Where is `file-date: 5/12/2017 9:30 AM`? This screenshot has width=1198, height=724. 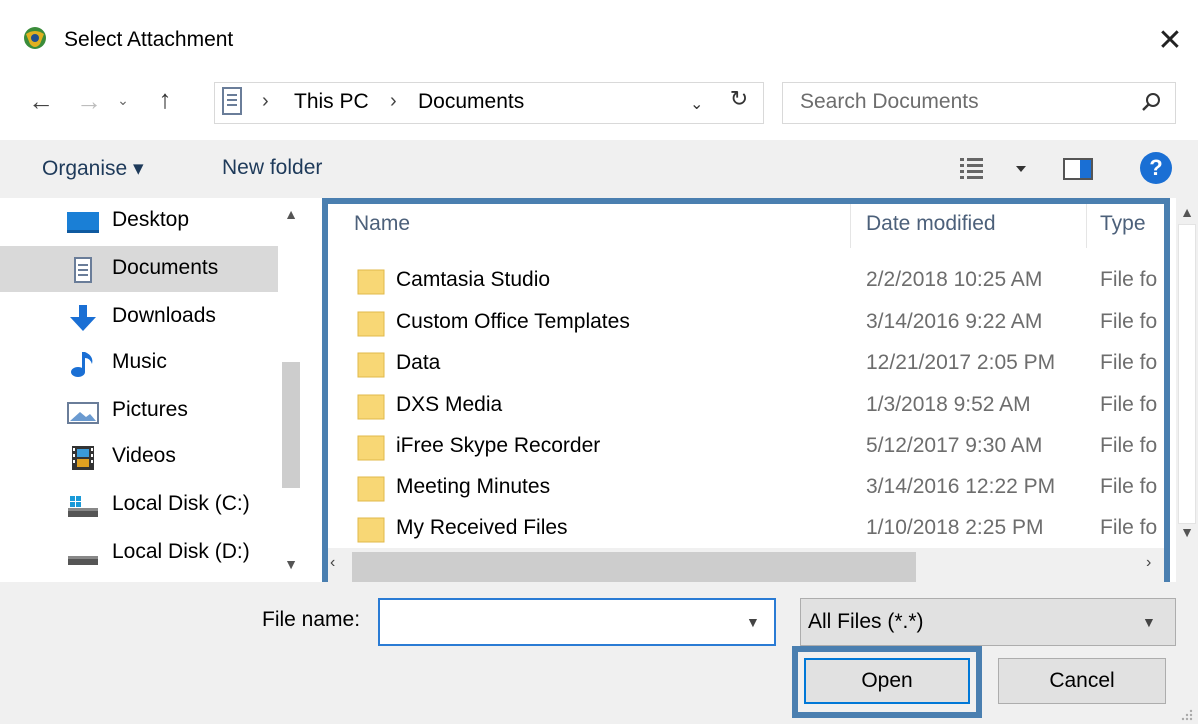
file-date: 5/12/2017 9:30 AM is located at coordinates (954, 445).